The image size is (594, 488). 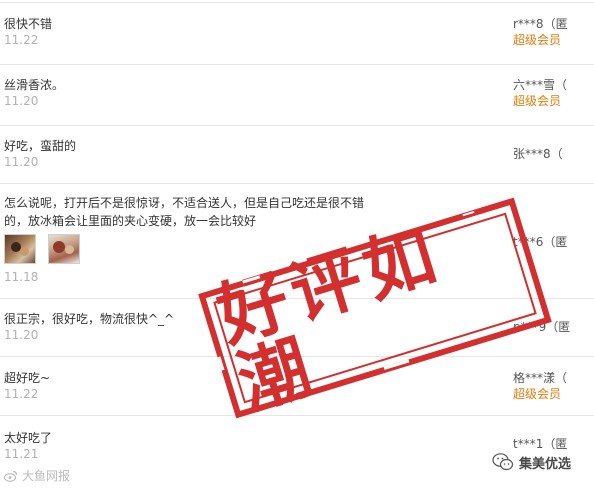 I want to click on watermark-right: 集美优选, so click(x=531, y=462).